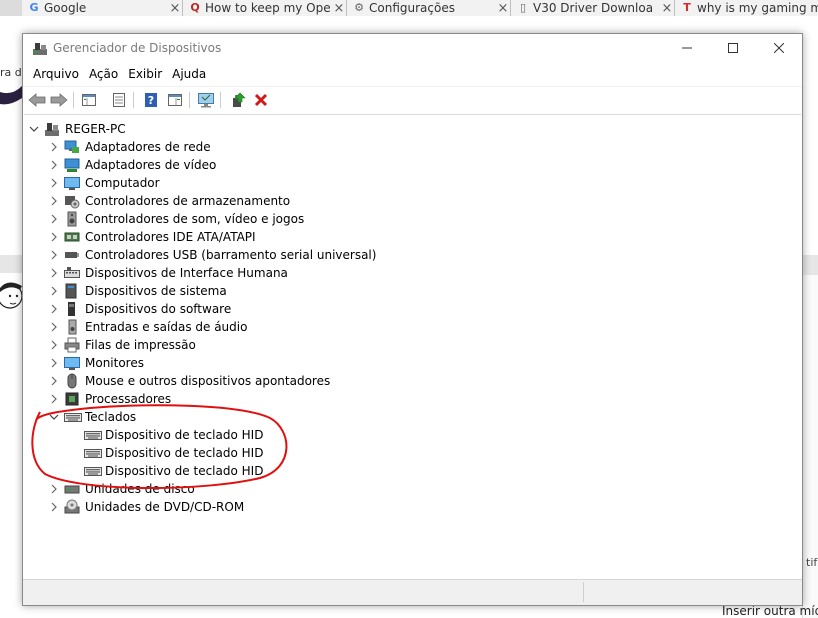 The image size is (818, 618). What do you see at coordinates (151, 165) in the screenshot?
I see `tree-item-label: Adaptadores de vídeo` at bounding box center [151, 165].